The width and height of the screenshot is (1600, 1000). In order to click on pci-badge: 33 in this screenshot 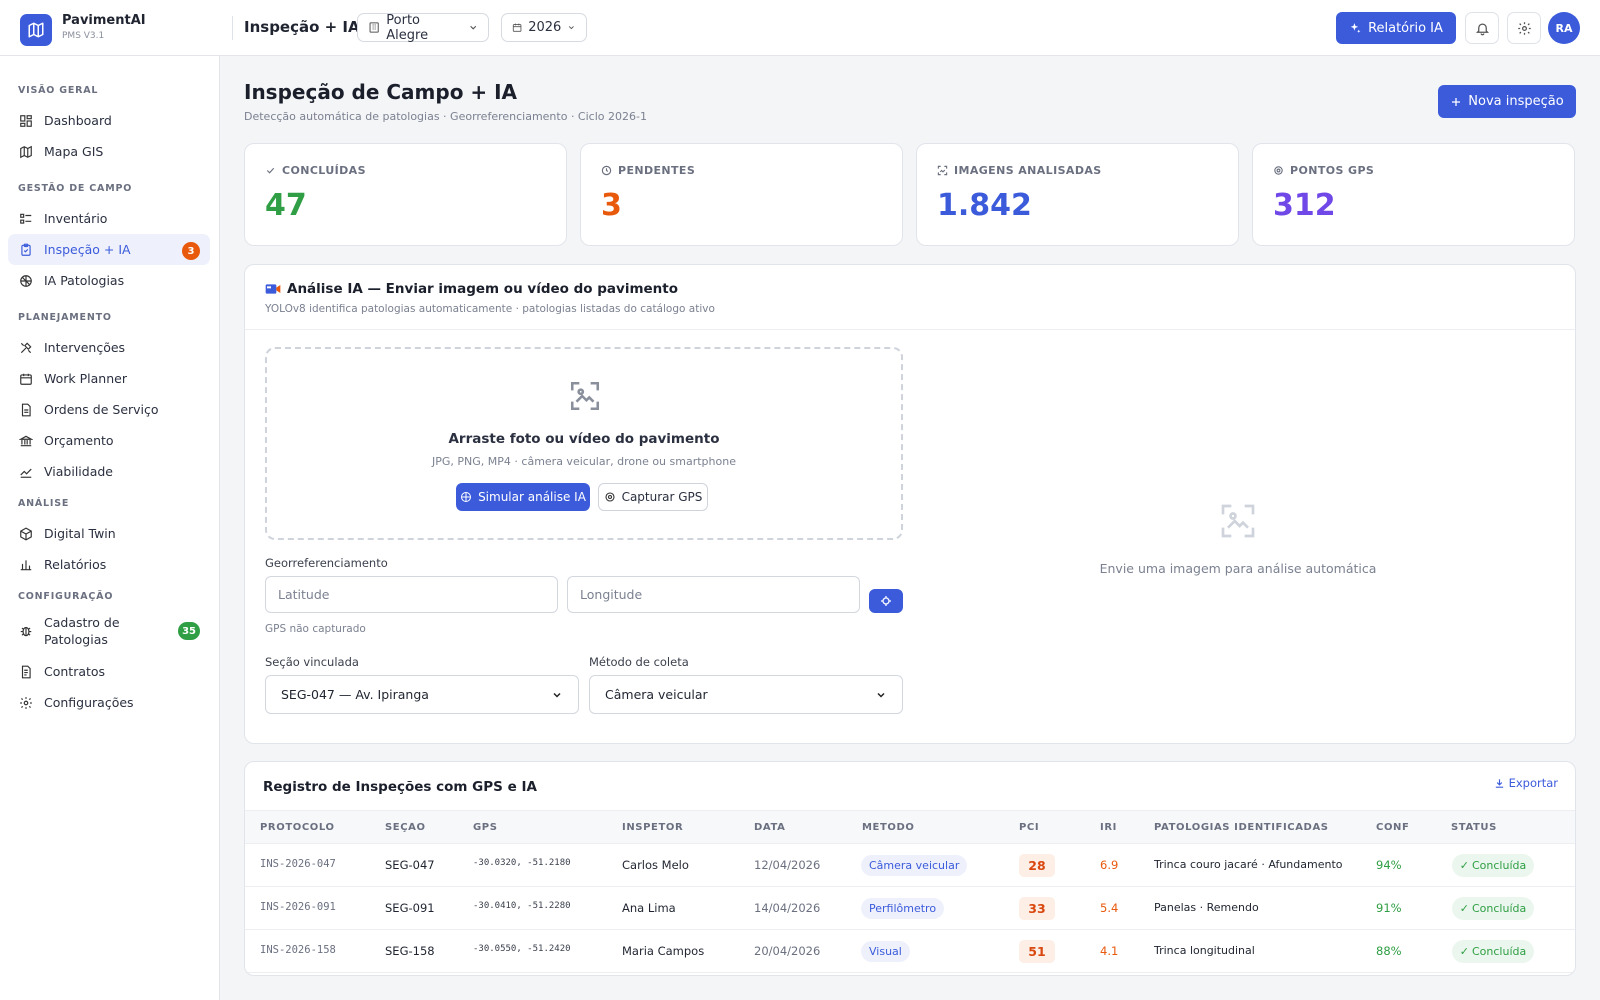, I will do `click(1037, 908)`.